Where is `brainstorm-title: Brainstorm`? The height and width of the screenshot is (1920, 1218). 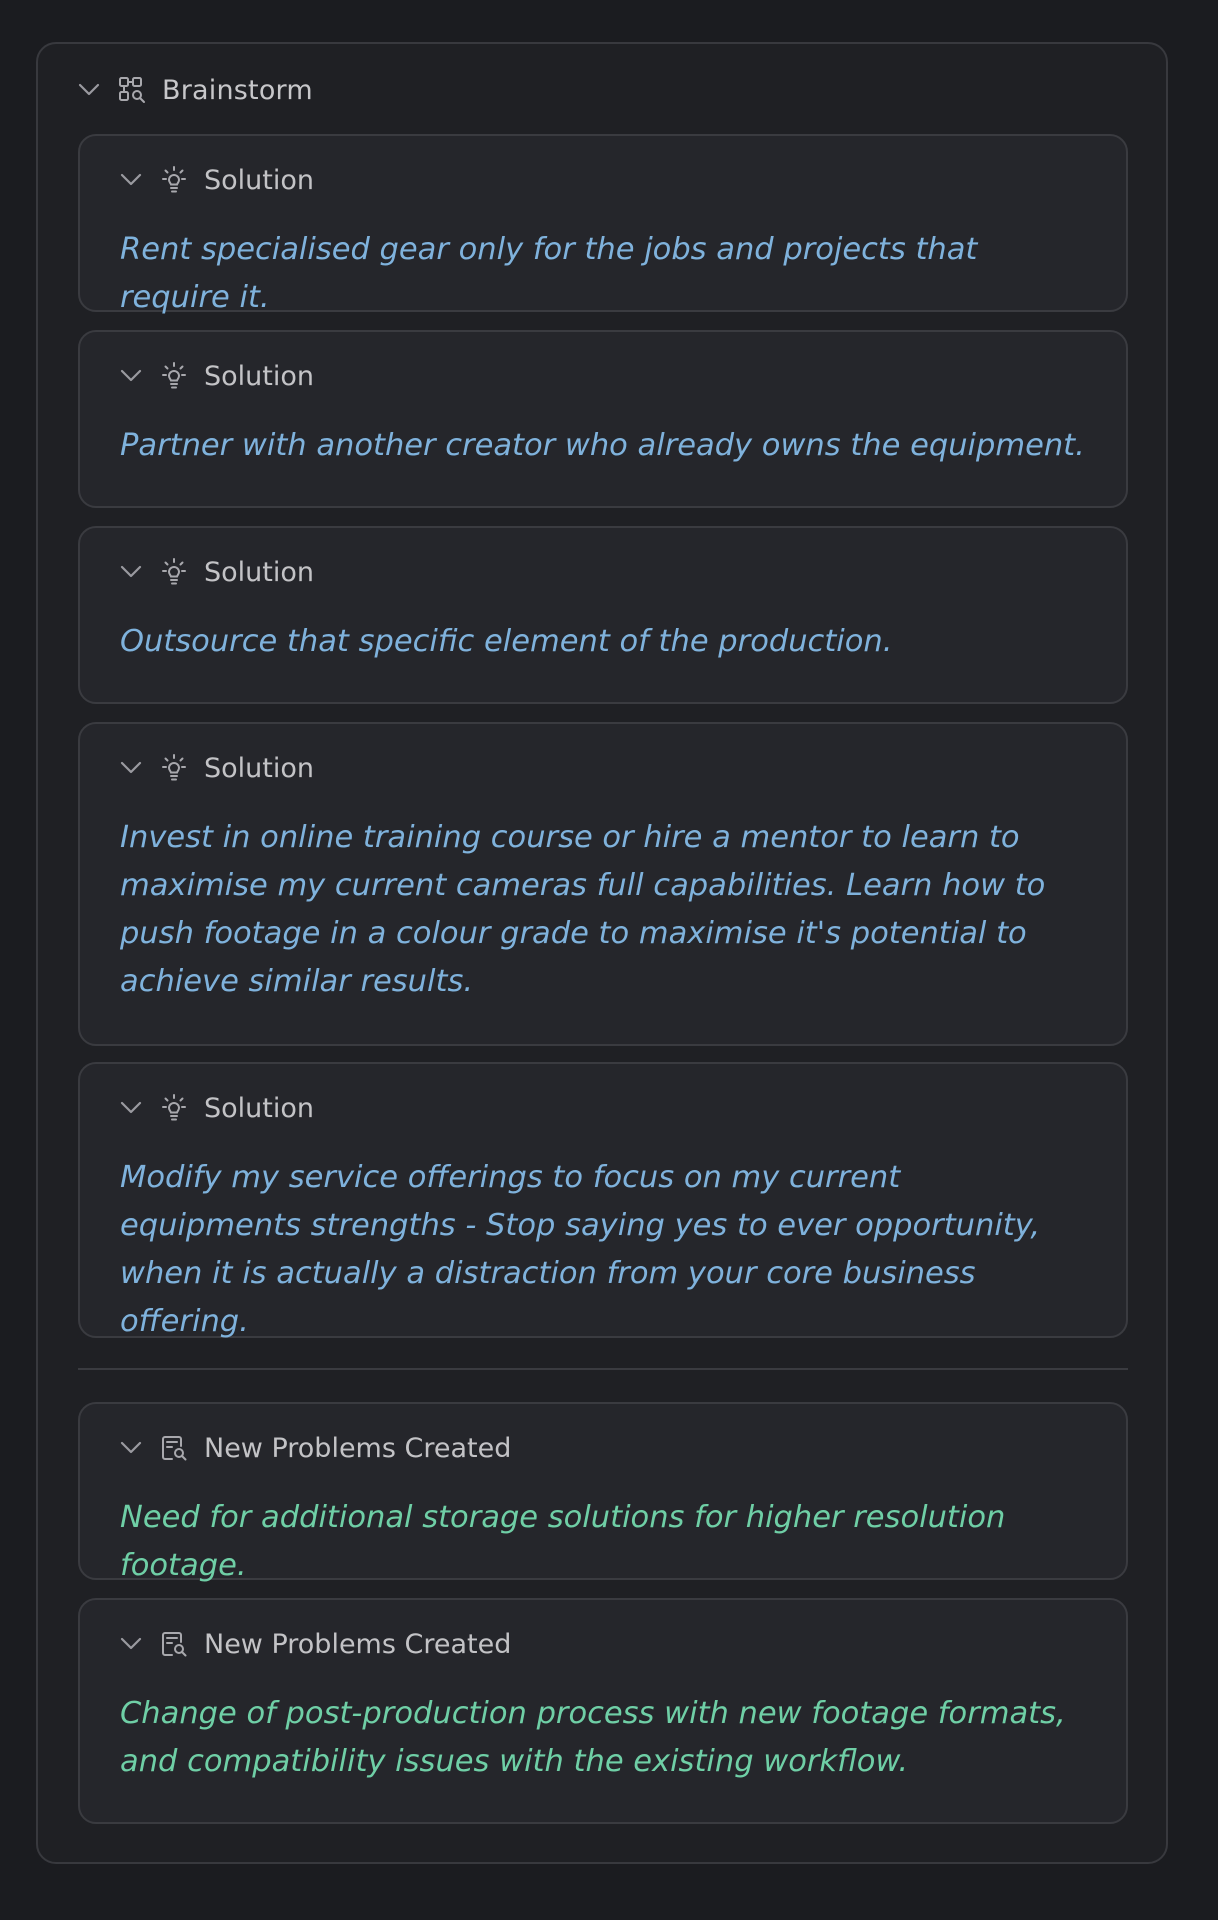
brainstorm-title: Brainstorm is located at coordinates (237, 90).